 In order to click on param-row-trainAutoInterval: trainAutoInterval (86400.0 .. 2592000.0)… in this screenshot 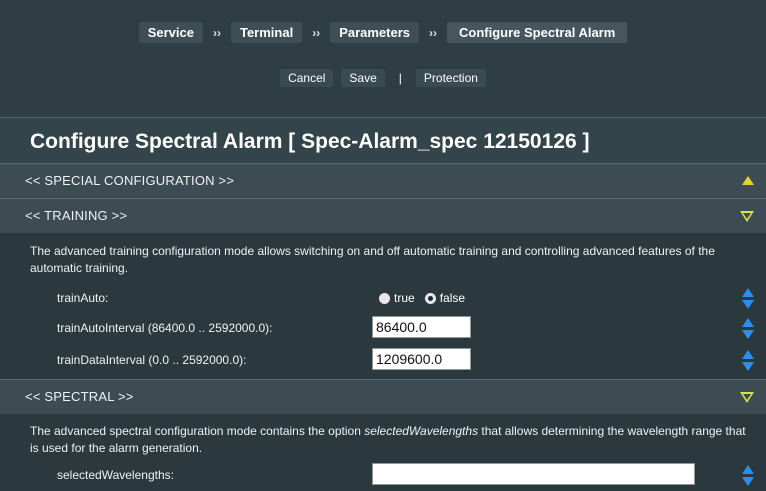, I will do `click(383, 329)`.